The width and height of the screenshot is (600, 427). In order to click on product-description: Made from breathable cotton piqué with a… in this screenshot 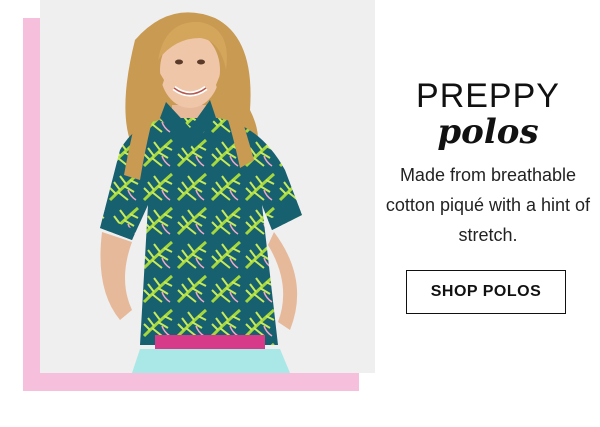, I will do `click(488, 205)`.